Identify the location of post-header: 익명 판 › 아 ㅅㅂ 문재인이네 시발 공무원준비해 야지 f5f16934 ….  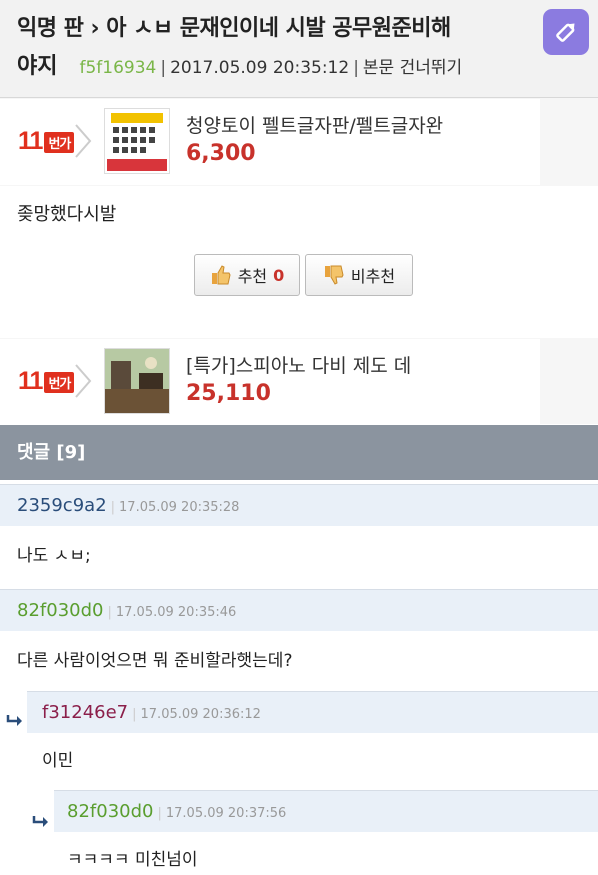
(299, 49).